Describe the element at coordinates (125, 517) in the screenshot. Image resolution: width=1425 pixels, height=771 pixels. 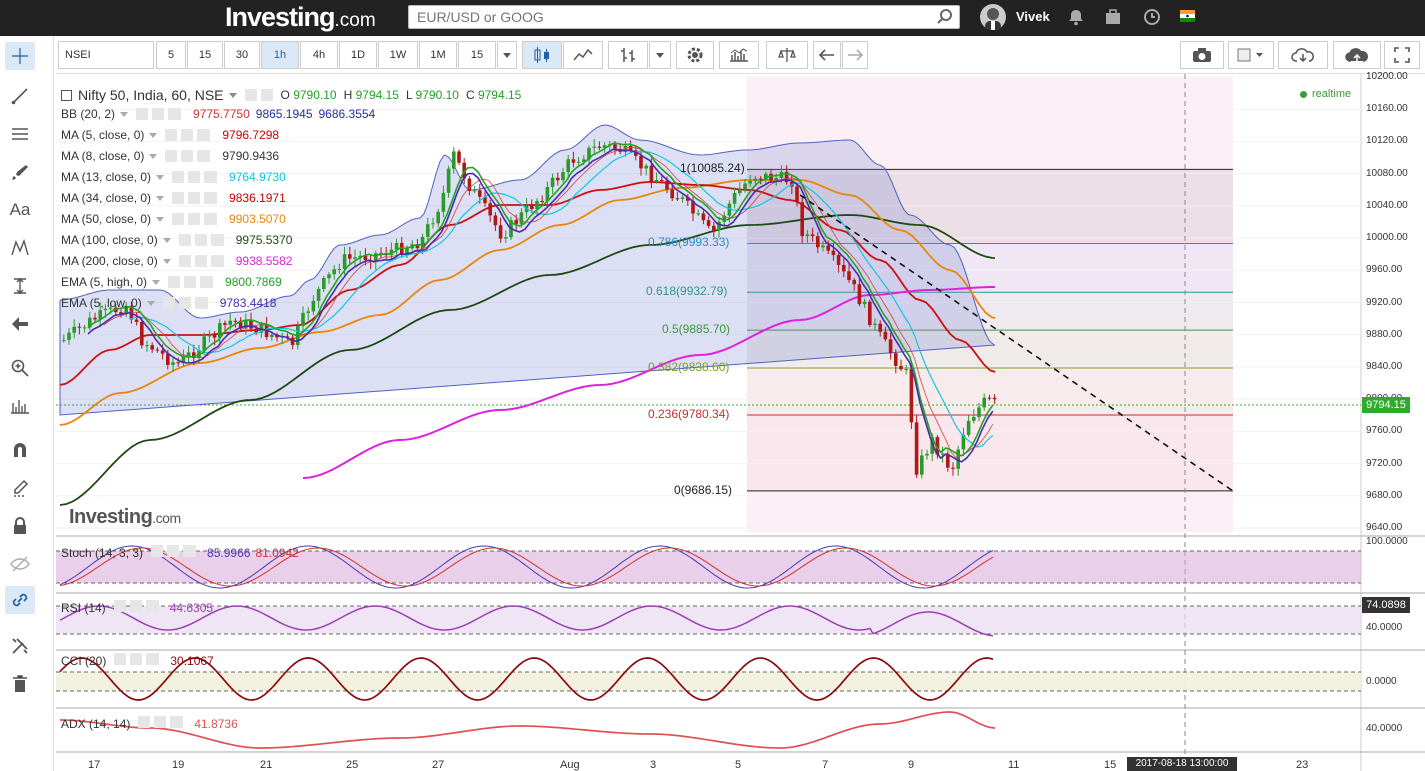
I see `chart-watermark: Investing.com` at that location.